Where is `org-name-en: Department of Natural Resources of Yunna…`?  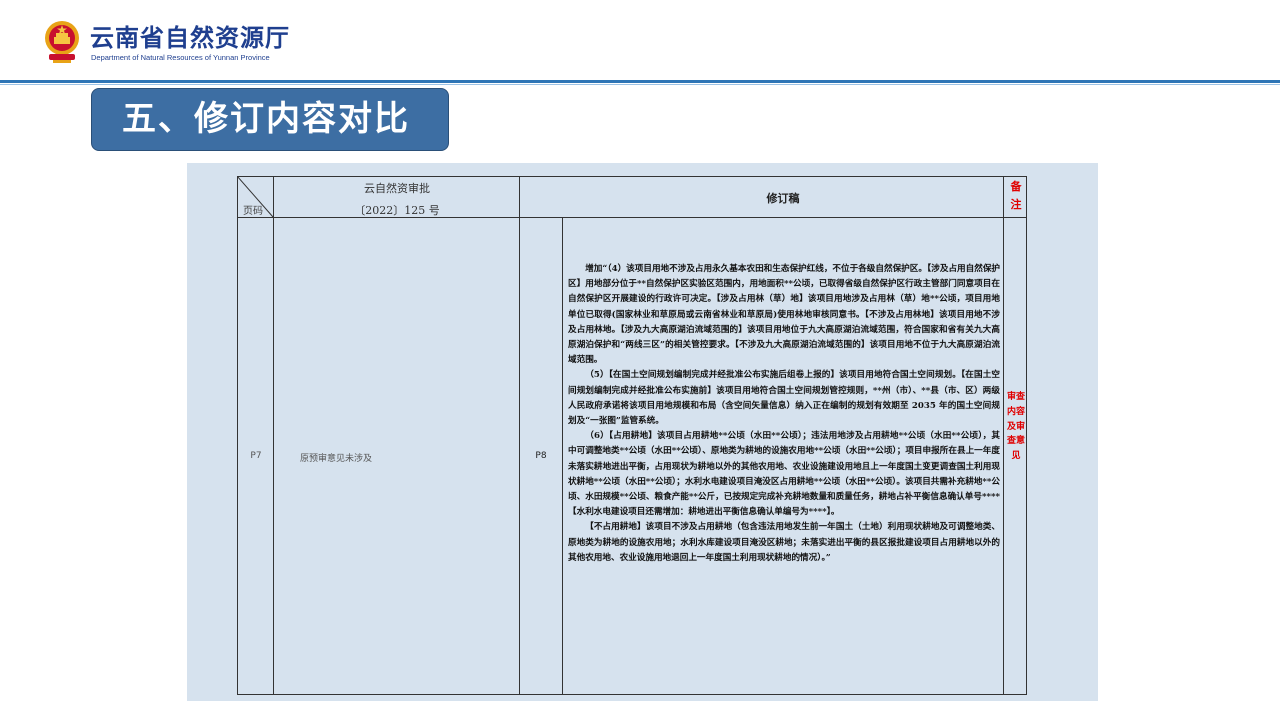 org-name-en: Department of Natural Resources of Yunna… is located at coordinates (180, 57).